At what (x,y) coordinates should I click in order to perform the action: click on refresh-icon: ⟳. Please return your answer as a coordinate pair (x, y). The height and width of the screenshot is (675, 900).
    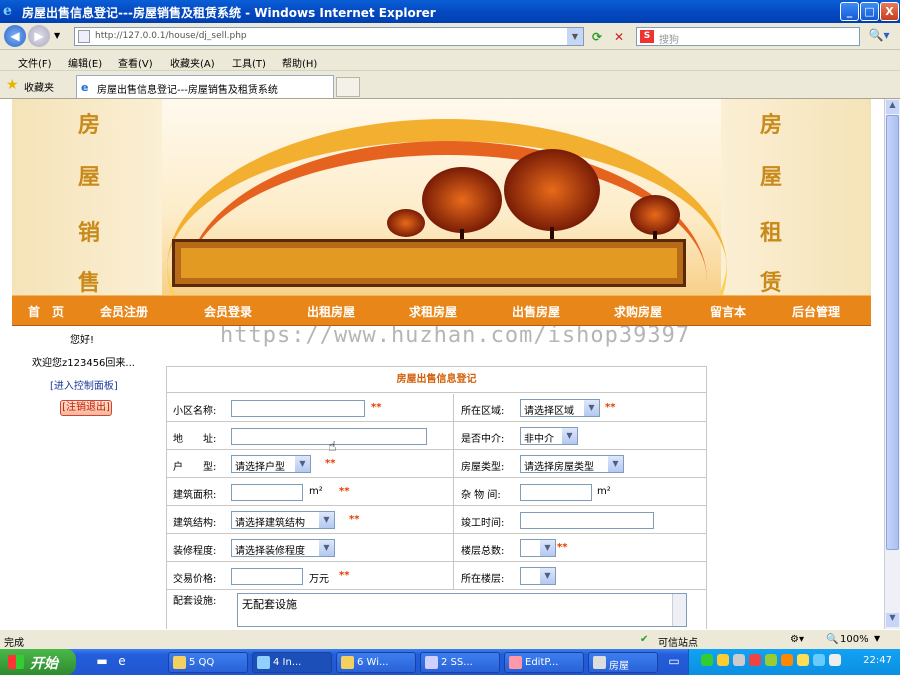
    Looking at the image, I should click on (597, 37).